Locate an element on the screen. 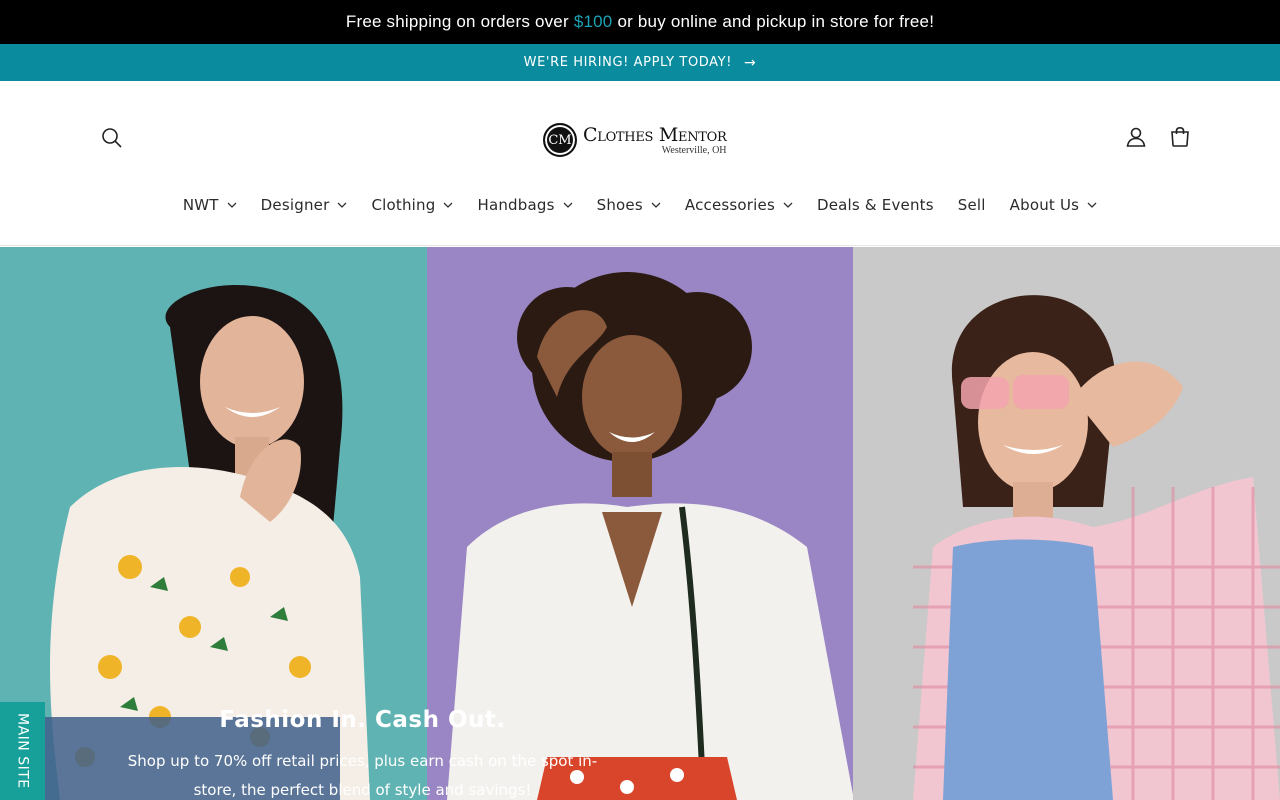 This screenshot has height=800, width=1280. nav-item-accessories: Accessories is located at coordinates (739, 205).